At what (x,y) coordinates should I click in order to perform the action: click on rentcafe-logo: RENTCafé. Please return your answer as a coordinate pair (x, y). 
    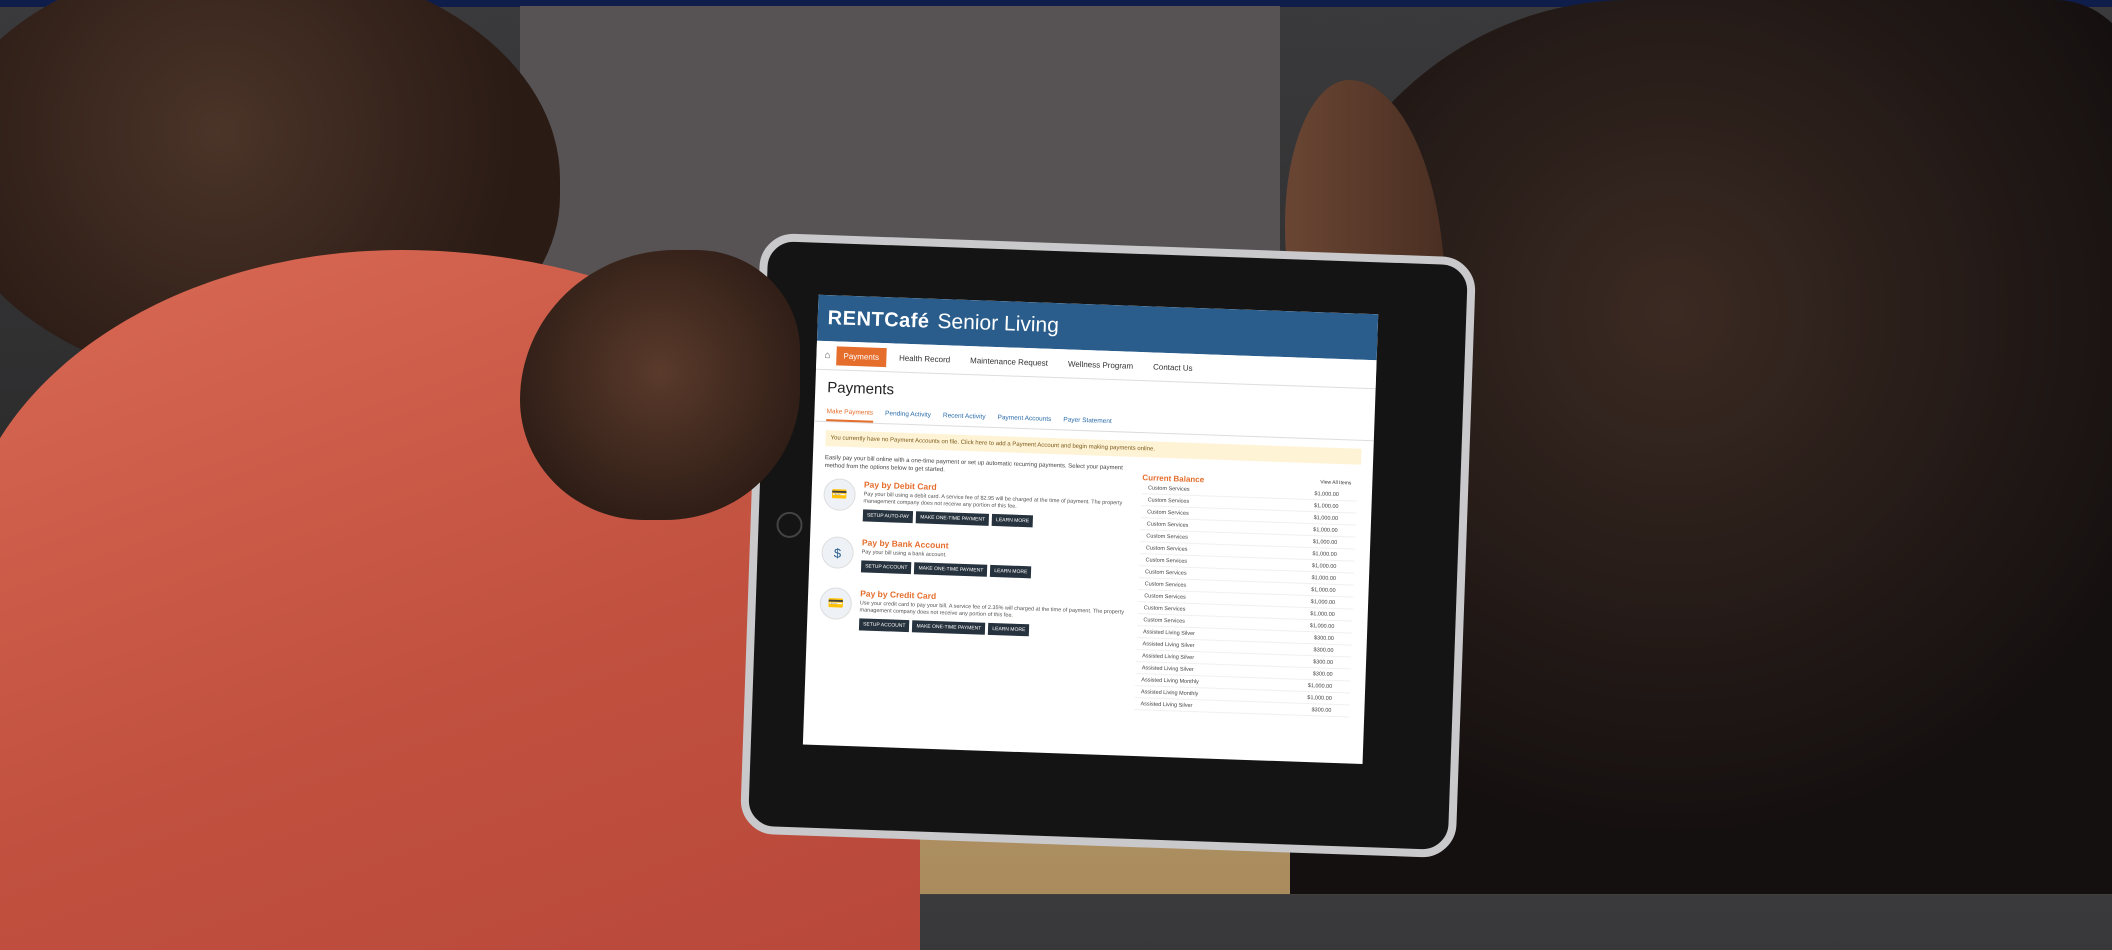
    Looking at the image, I should click on (878, 320).